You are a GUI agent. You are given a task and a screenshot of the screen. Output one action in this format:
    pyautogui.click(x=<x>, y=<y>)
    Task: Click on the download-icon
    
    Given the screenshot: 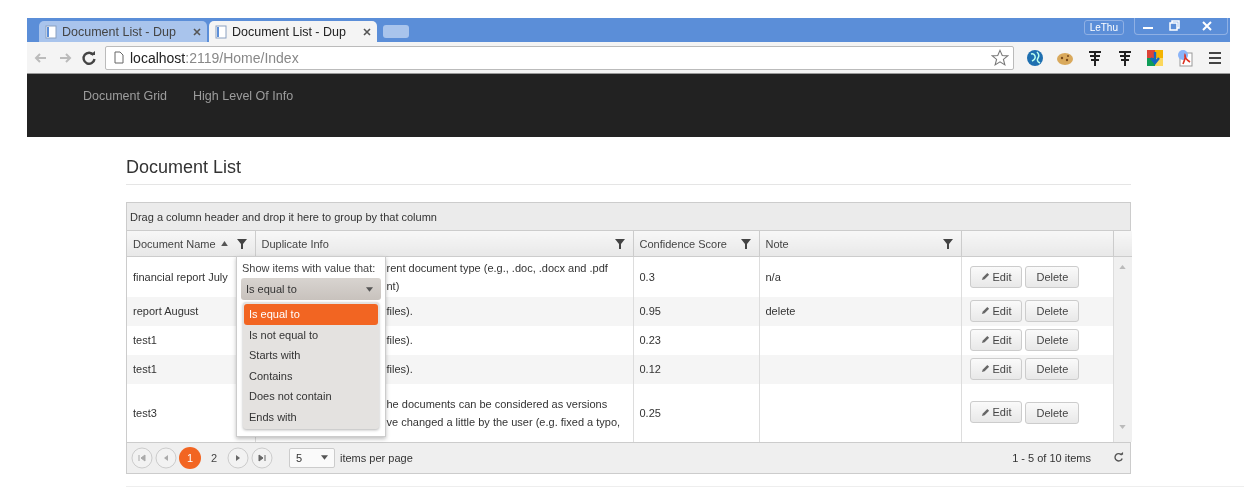 What is the action you would take?
    pyautogui.click(x=1155, y=57)
    